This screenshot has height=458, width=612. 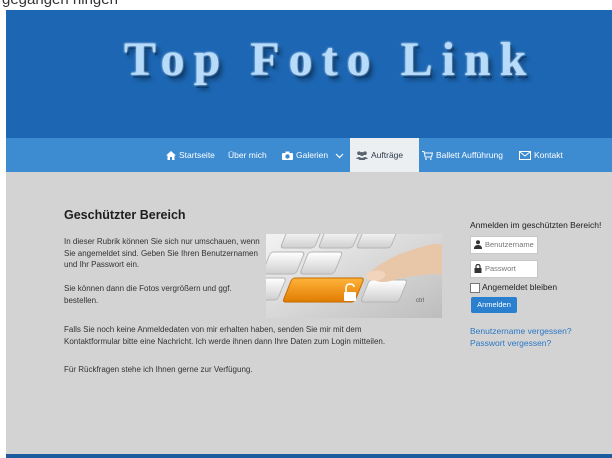 I want to click on nav-item-startseite: Startseite, so click(x=190, y=155).